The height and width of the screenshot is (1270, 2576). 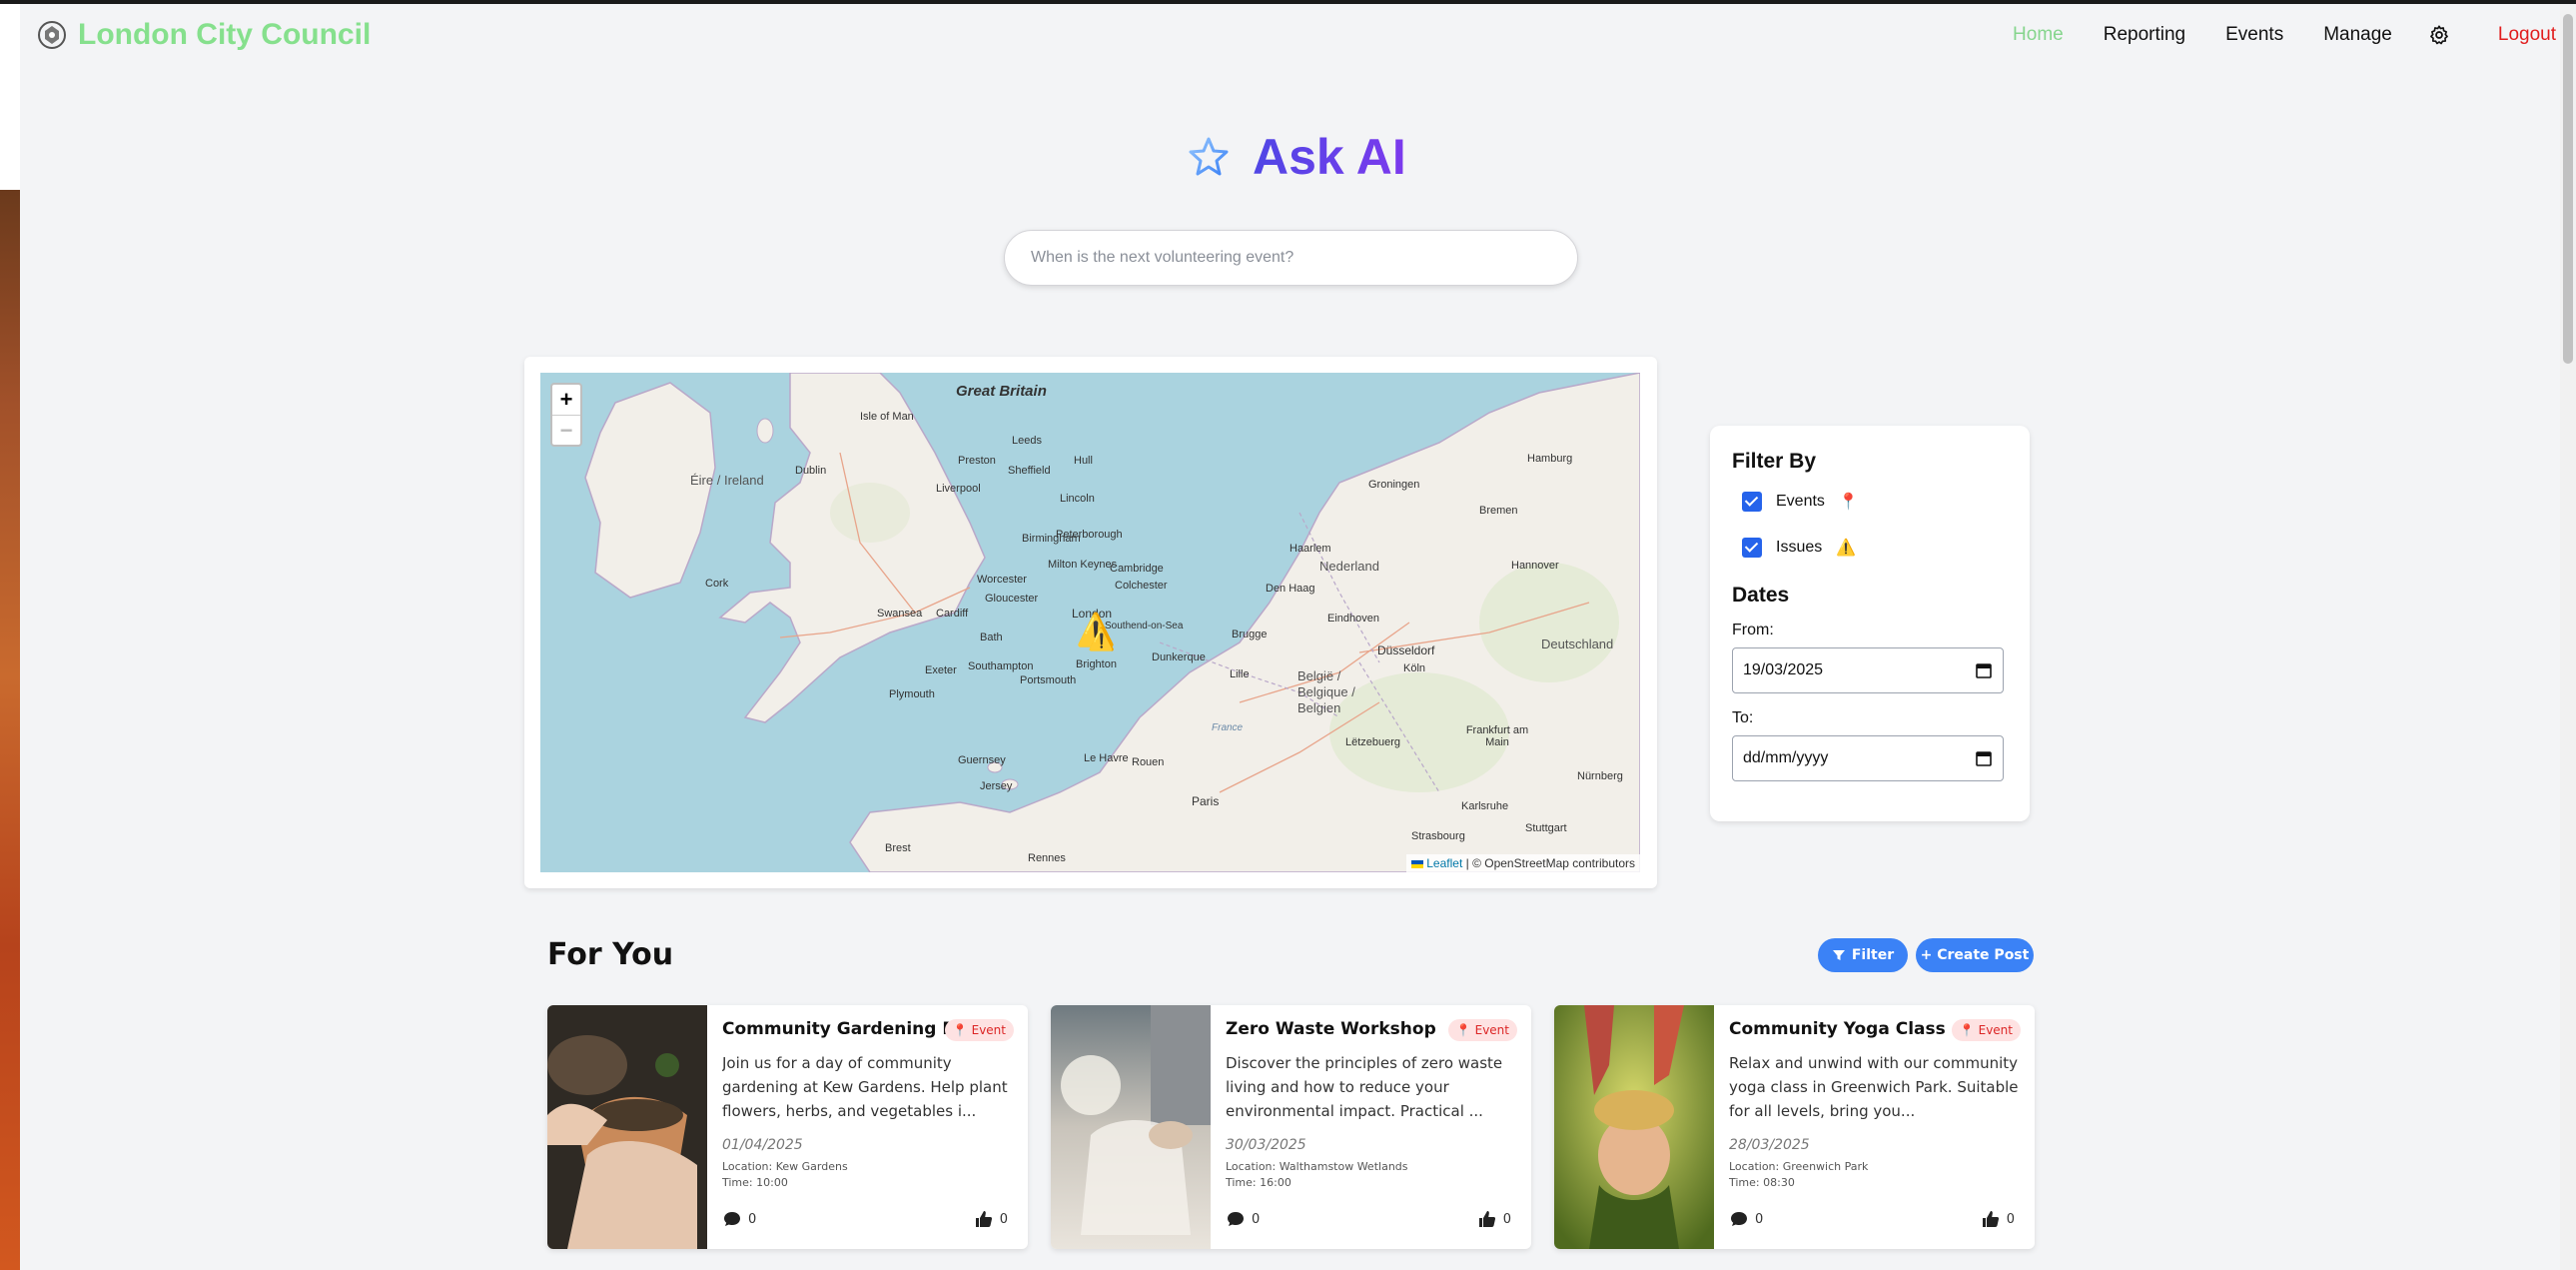 What do you see at coordinates (1444, 863) in the screenshot?
I see `leaflet-link: Leaflet` at bounding box center [1444, 863].